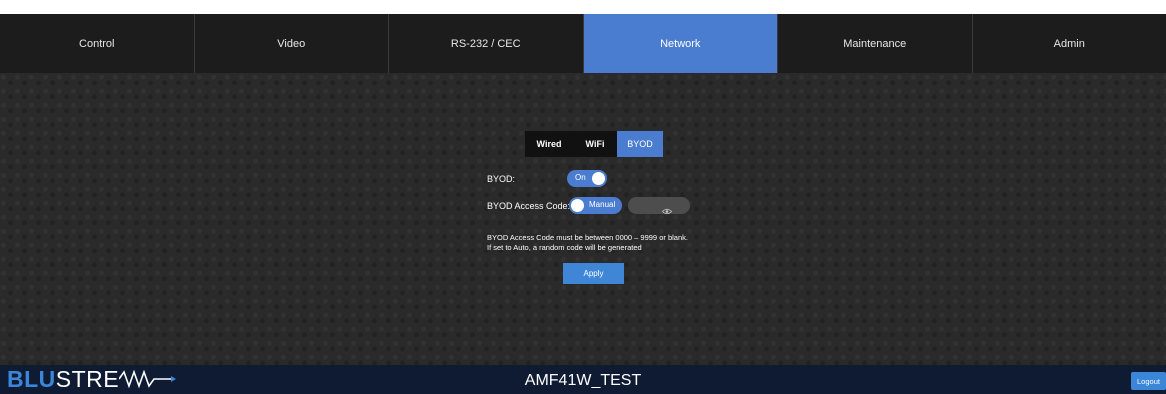 The height and width of the screenshot is (394, 1166). What do you see at coordinates (680, 43) in the screenshot?
I see `tab-network: Network` at bounding box center [680, 43].